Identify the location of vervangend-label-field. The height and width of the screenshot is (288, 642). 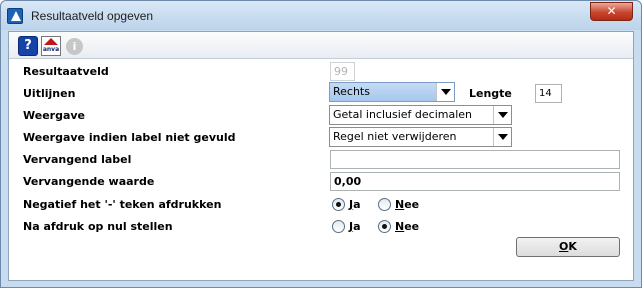
(475, 159).